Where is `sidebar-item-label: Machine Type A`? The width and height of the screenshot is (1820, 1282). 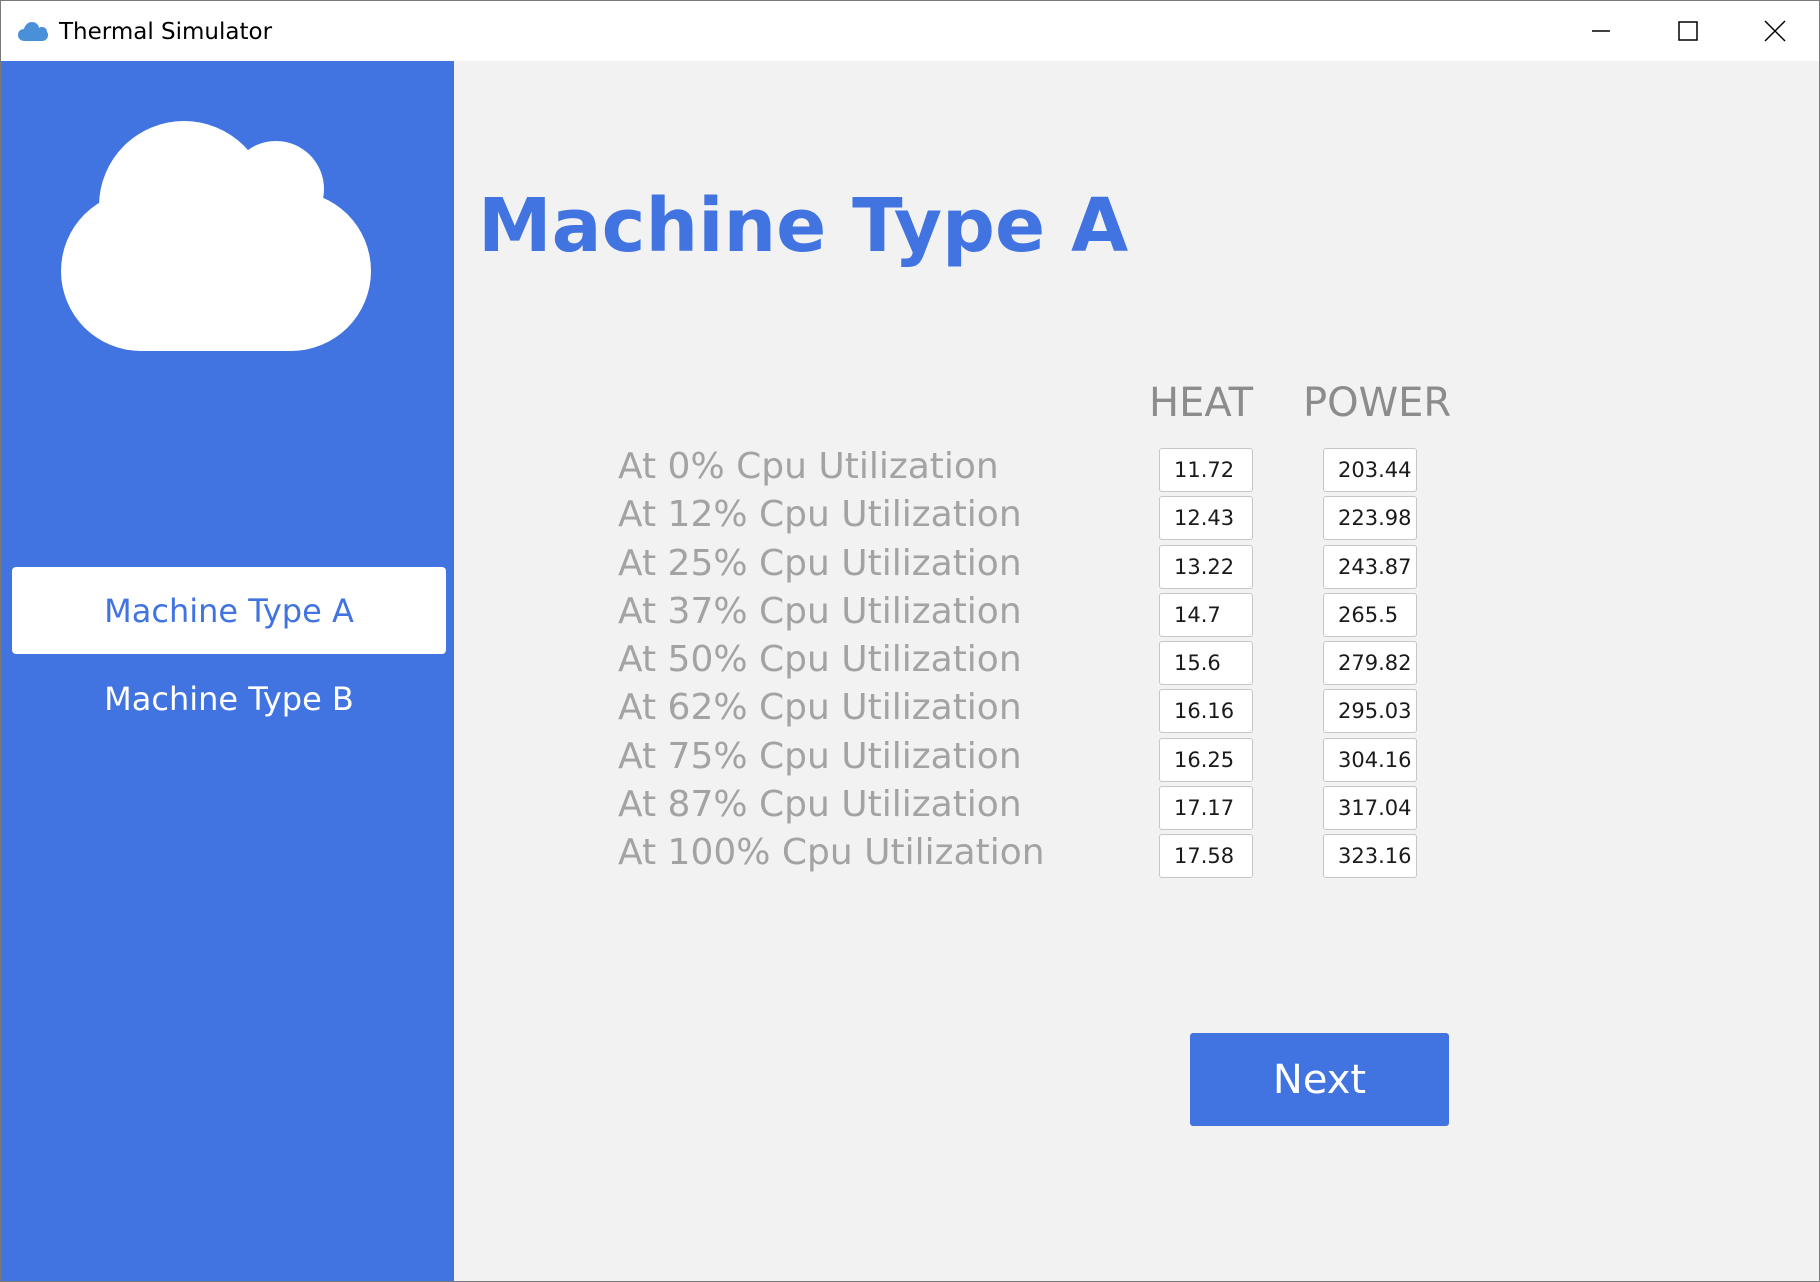
sidebar-item-label: Machine Type A is located at coordinates (229, 610).